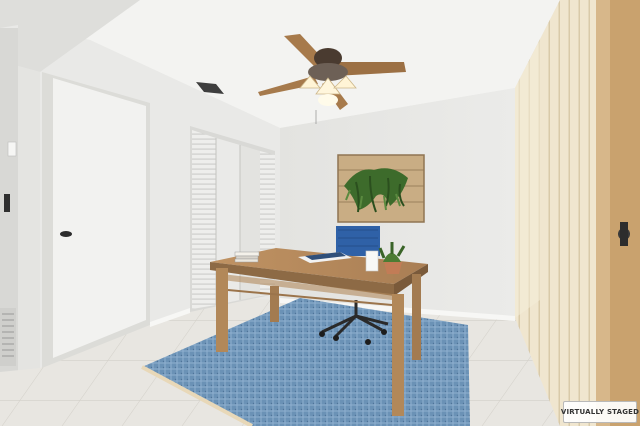 This screenshot has width=640, height=426. What do you see at coordinates (600, 412) in the screenshot?
I see `virtually-staged-watermark: VIRTUALLY STAGED` at bounding box center [600, 412].